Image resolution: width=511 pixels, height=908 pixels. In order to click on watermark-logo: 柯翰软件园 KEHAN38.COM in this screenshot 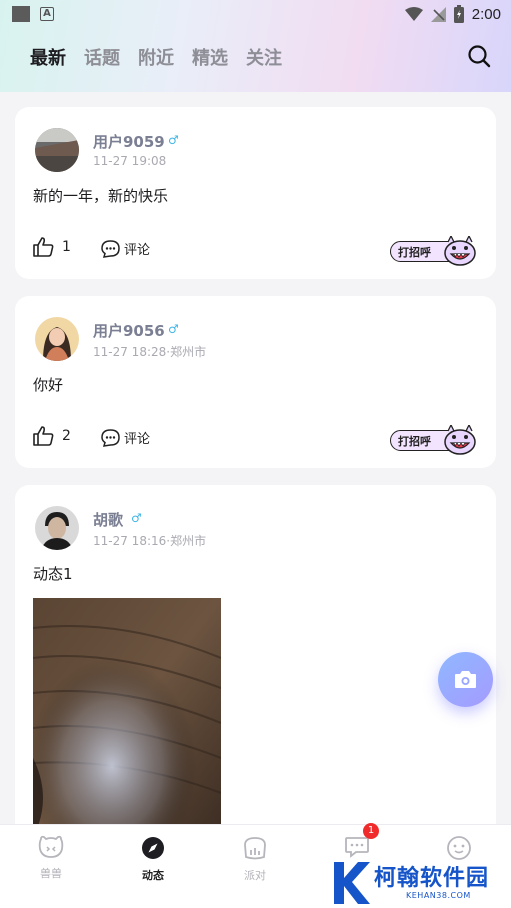, I will do `click(420, 883)`.